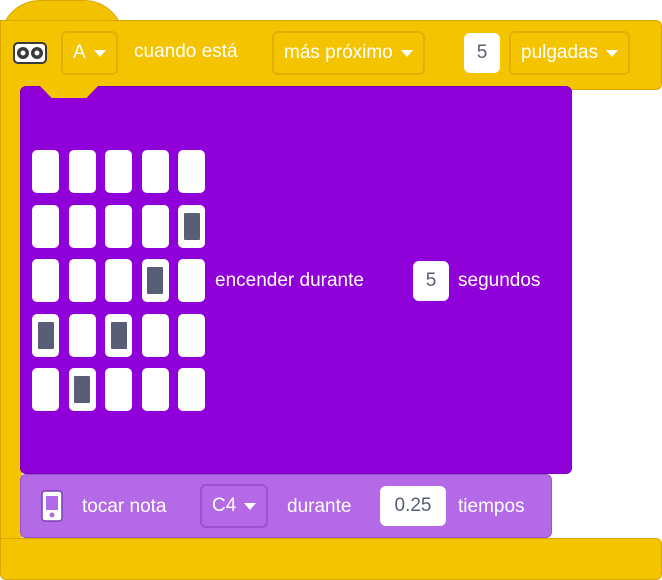  I want to click on beats-input: 0.25, so click(413, 506).